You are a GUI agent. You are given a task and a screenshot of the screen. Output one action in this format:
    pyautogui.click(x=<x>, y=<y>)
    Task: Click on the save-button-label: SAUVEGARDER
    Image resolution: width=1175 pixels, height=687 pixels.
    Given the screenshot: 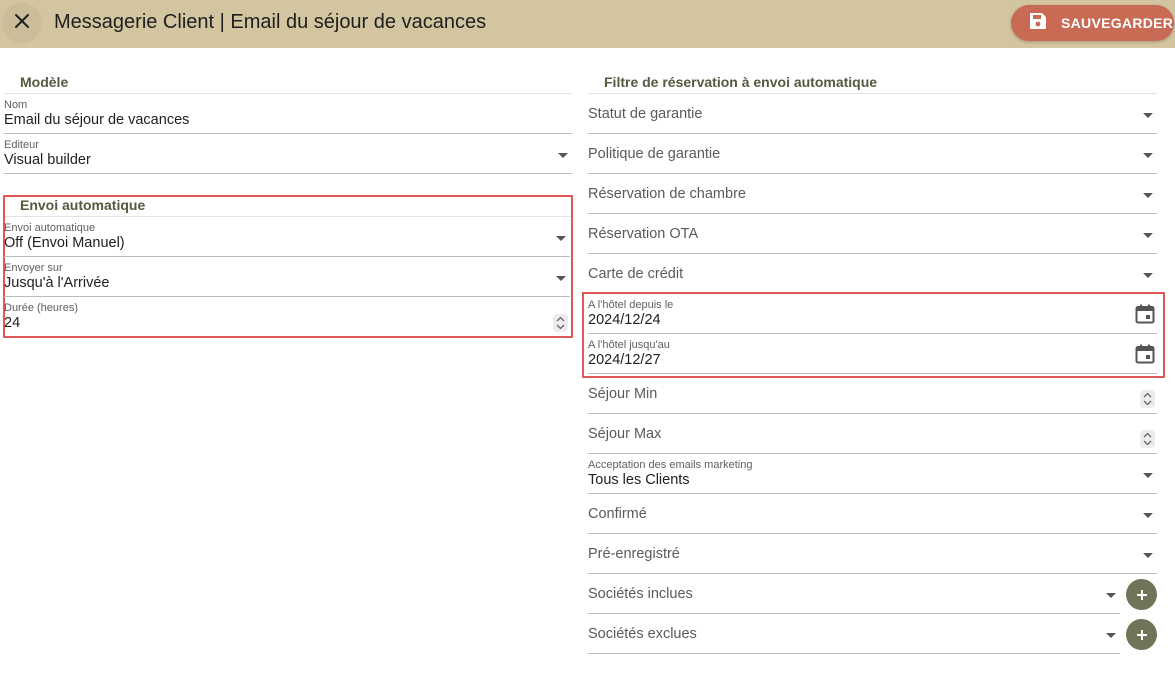 What is the action you would take?
    pyautogui.click(x=1117, y=23)
    